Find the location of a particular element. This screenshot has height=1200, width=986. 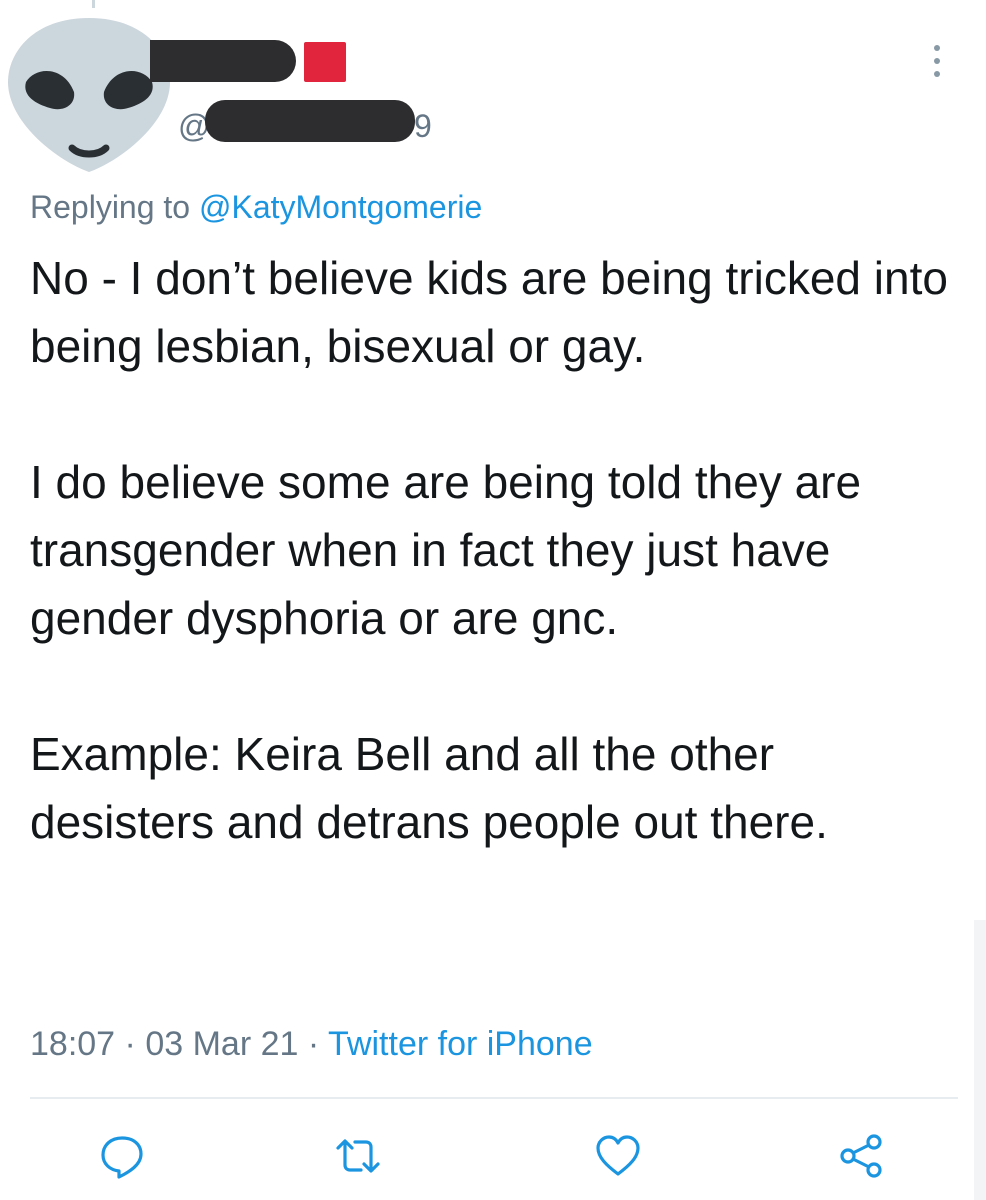

mention-link: @KatyMontgomerie is located at coordinates (340, 207).